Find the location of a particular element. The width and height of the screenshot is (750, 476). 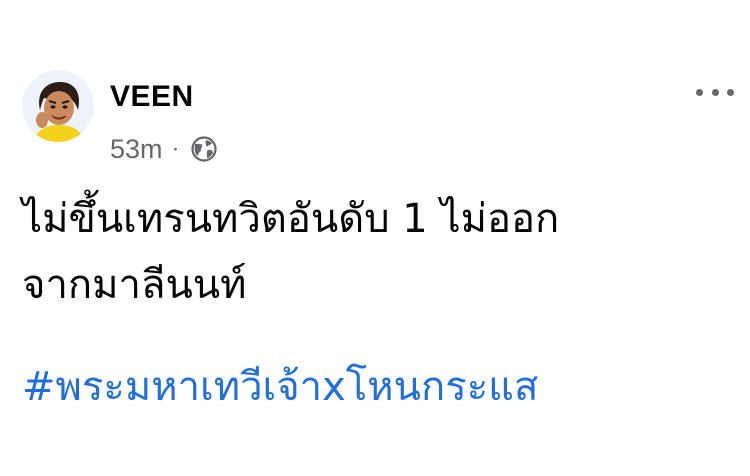

post-timestamp: 53m is located at coordinates (136, 149).